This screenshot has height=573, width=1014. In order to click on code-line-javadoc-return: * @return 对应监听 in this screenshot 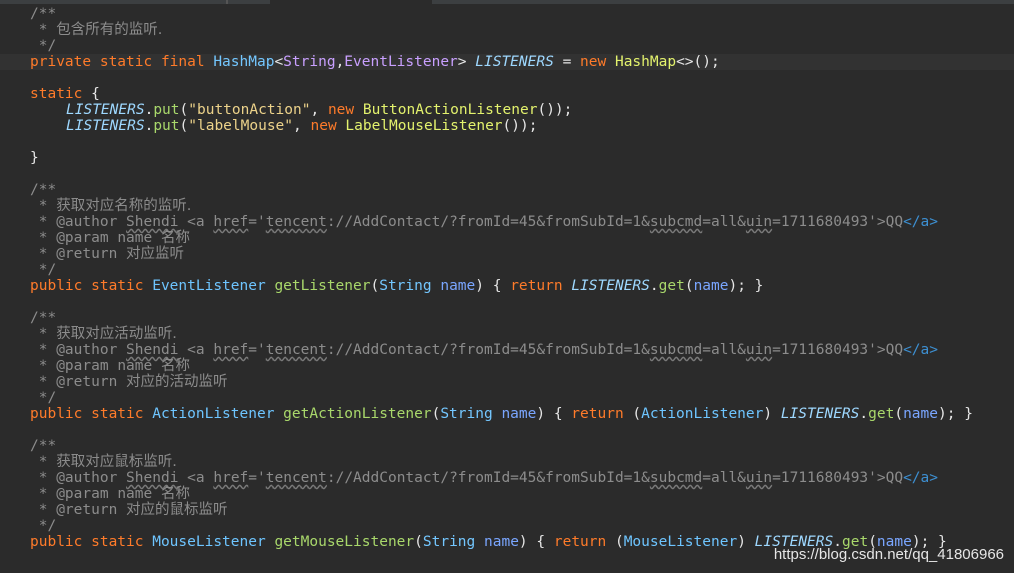, I will do `click(107, 254)`.